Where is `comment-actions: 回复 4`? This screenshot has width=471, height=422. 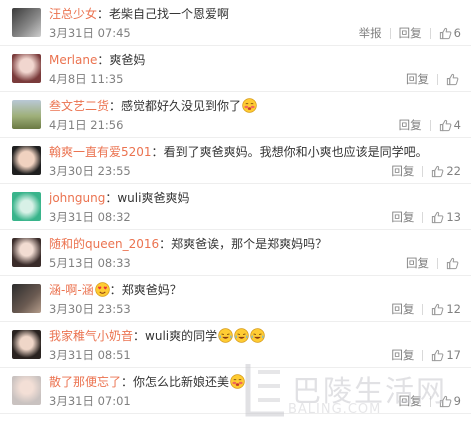 comment-actions: 回复 4 is located at coordinates (430, 125).